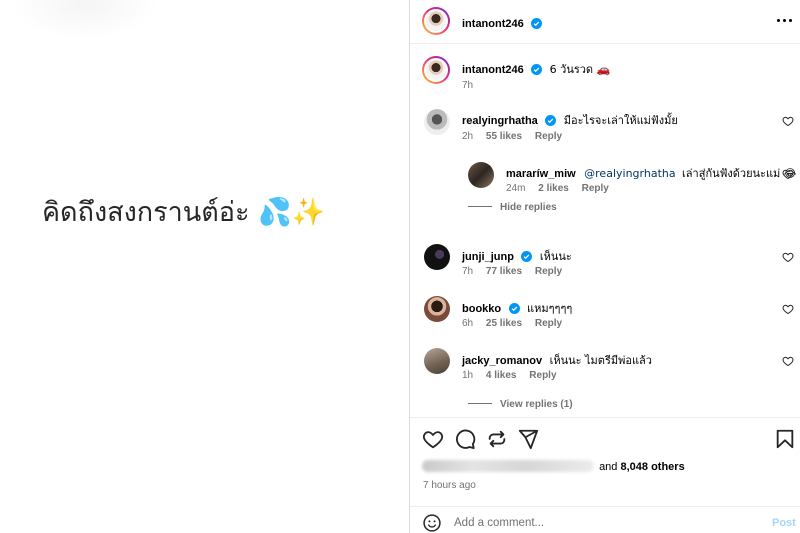 Image resolution: width=800 pixels, height=533 pixels. What do you see at coordinates (85, 20) in the screenshot?
I see `image-shadow` at bounding box center [85, 20].